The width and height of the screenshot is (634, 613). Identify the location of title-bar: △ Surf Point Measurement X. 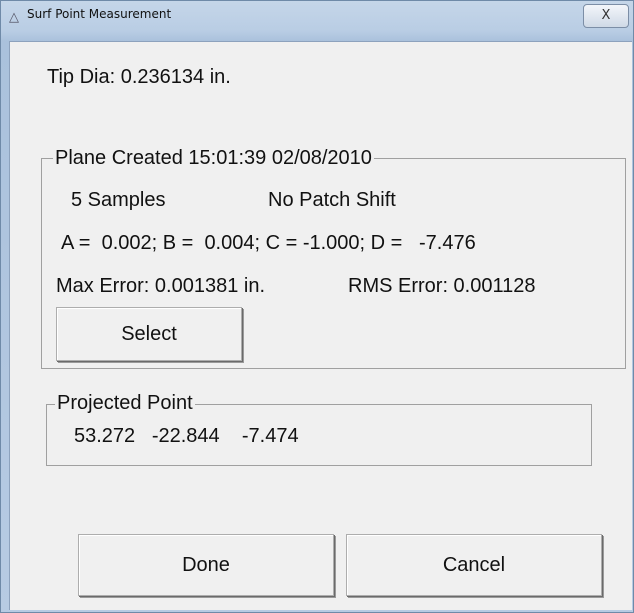
(317, 21).